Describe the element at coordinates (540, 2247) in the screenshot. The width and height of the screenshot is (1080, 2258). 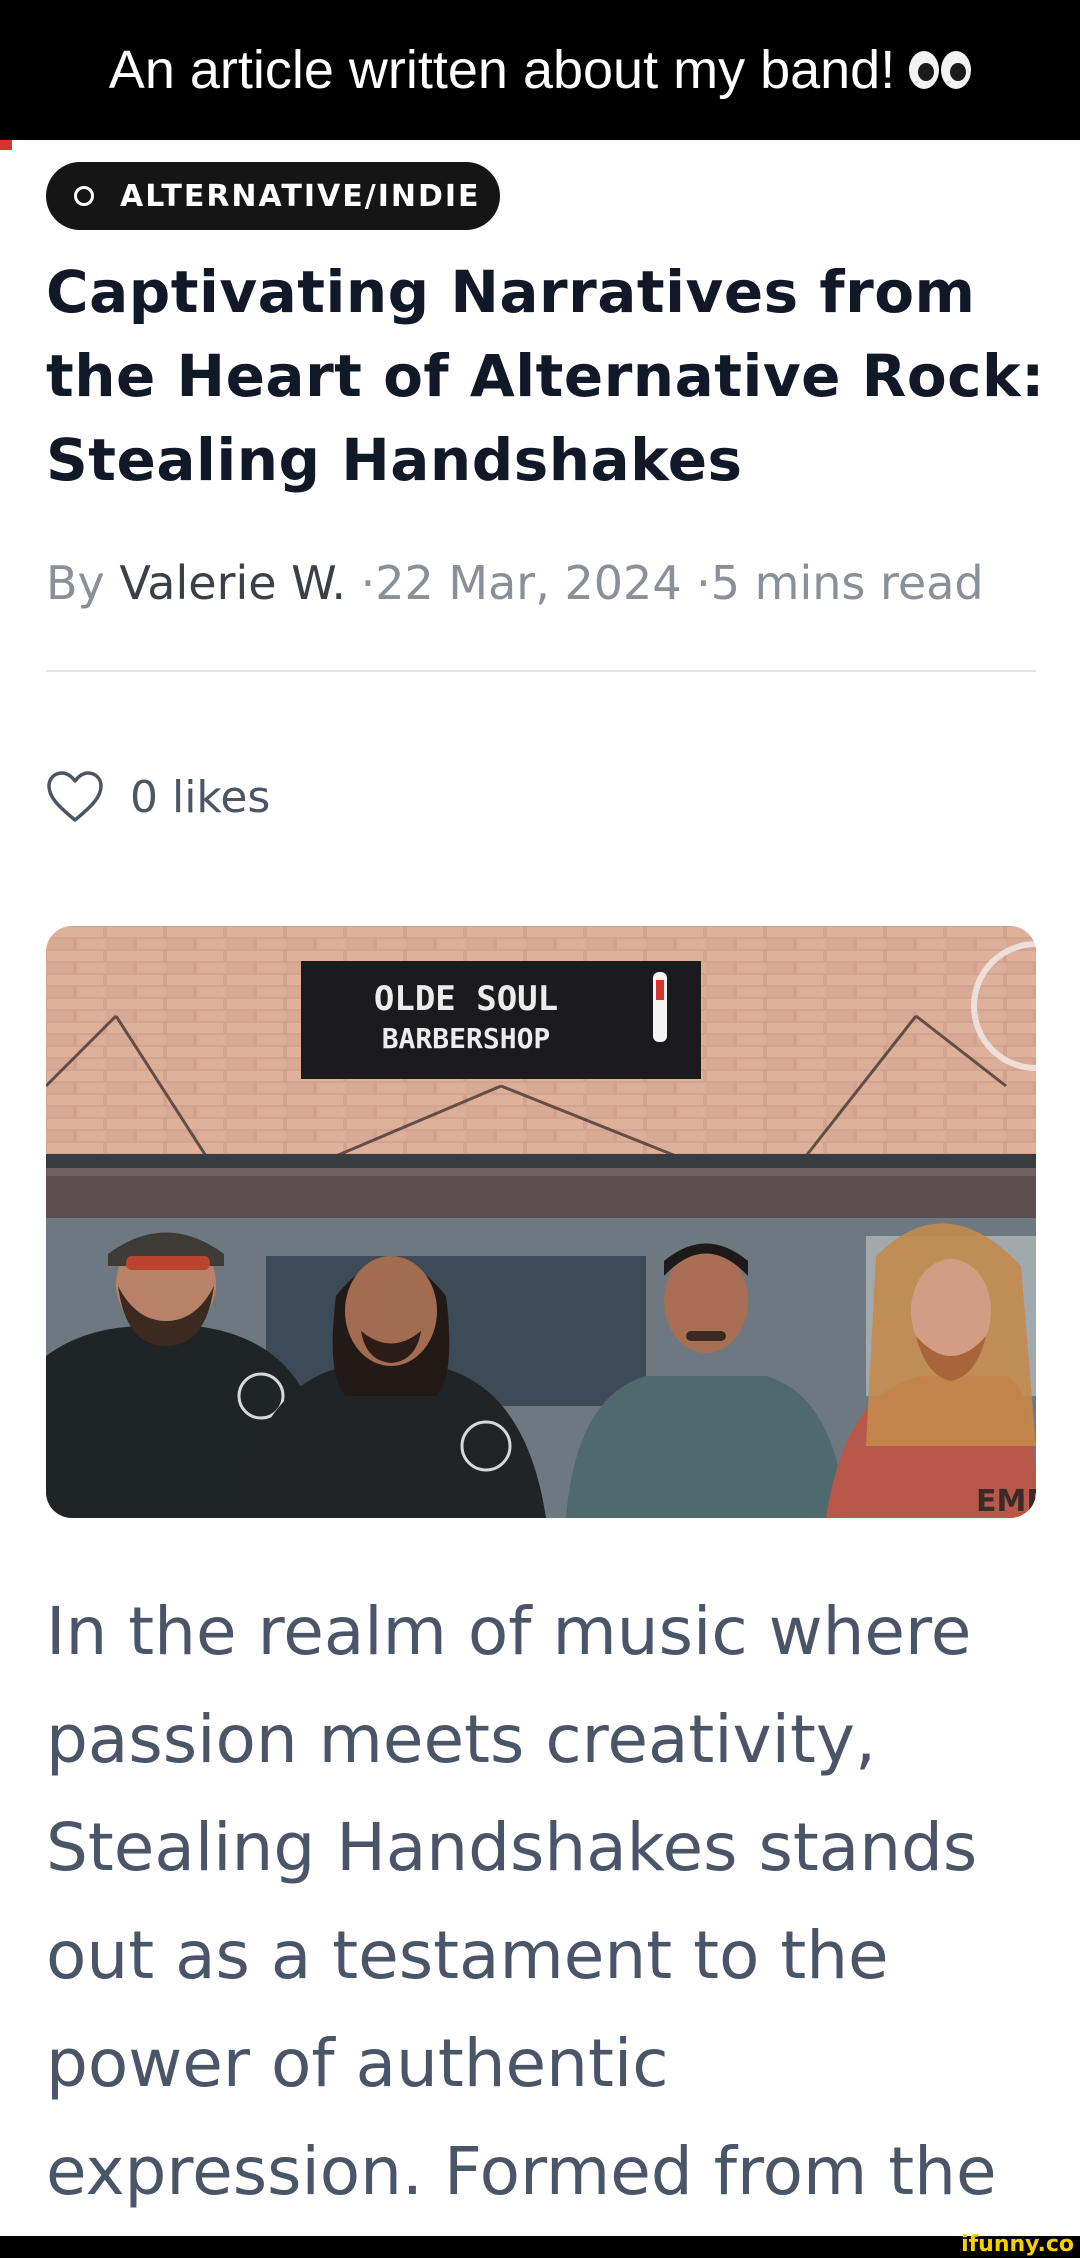
I see `bottom-bar` at that location.